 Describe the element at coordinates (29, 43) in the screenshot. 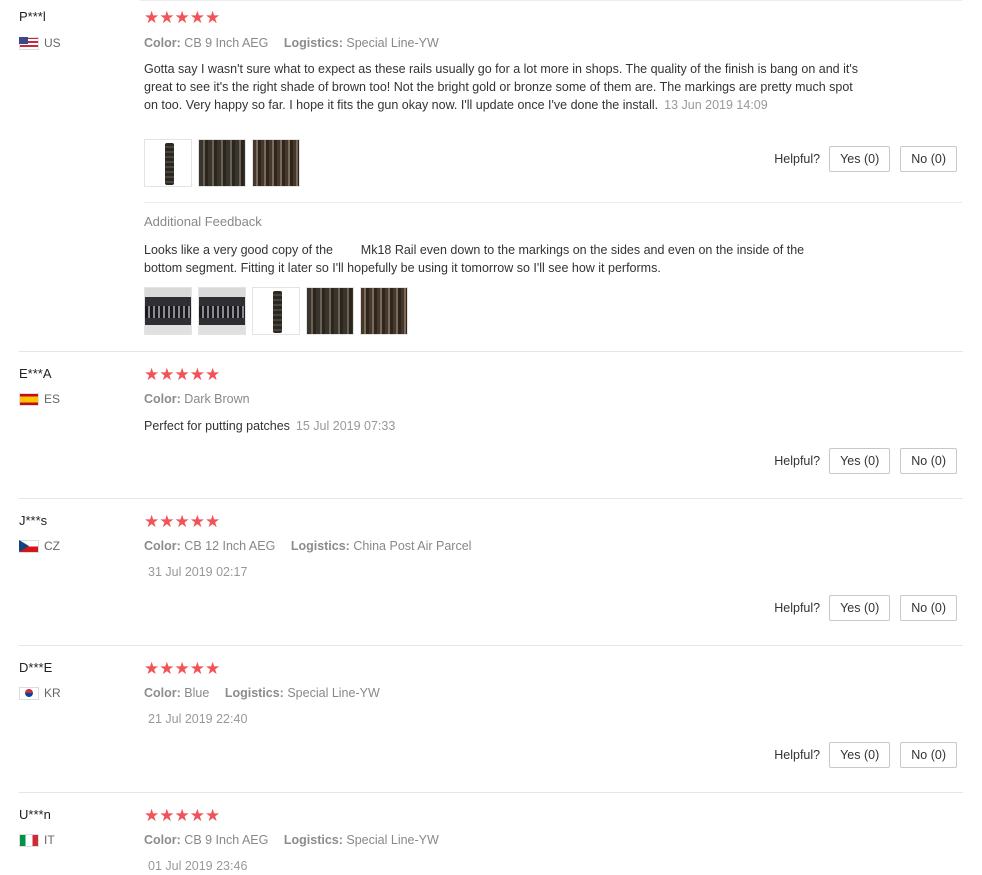

I see `us-flag-icon` at that location.